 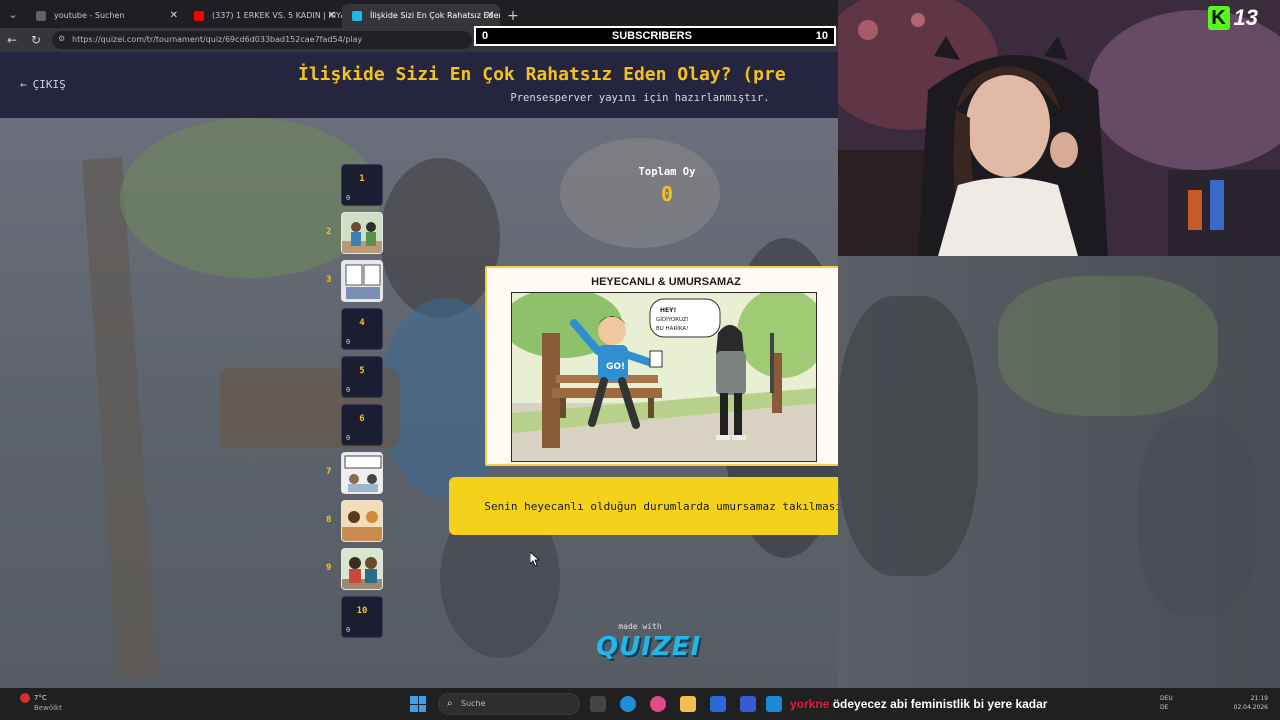 What do you see at coordinates (1232, 18) in the screenshot?
I see `kick-badge: K 13` at bounding box center [1232, 18].